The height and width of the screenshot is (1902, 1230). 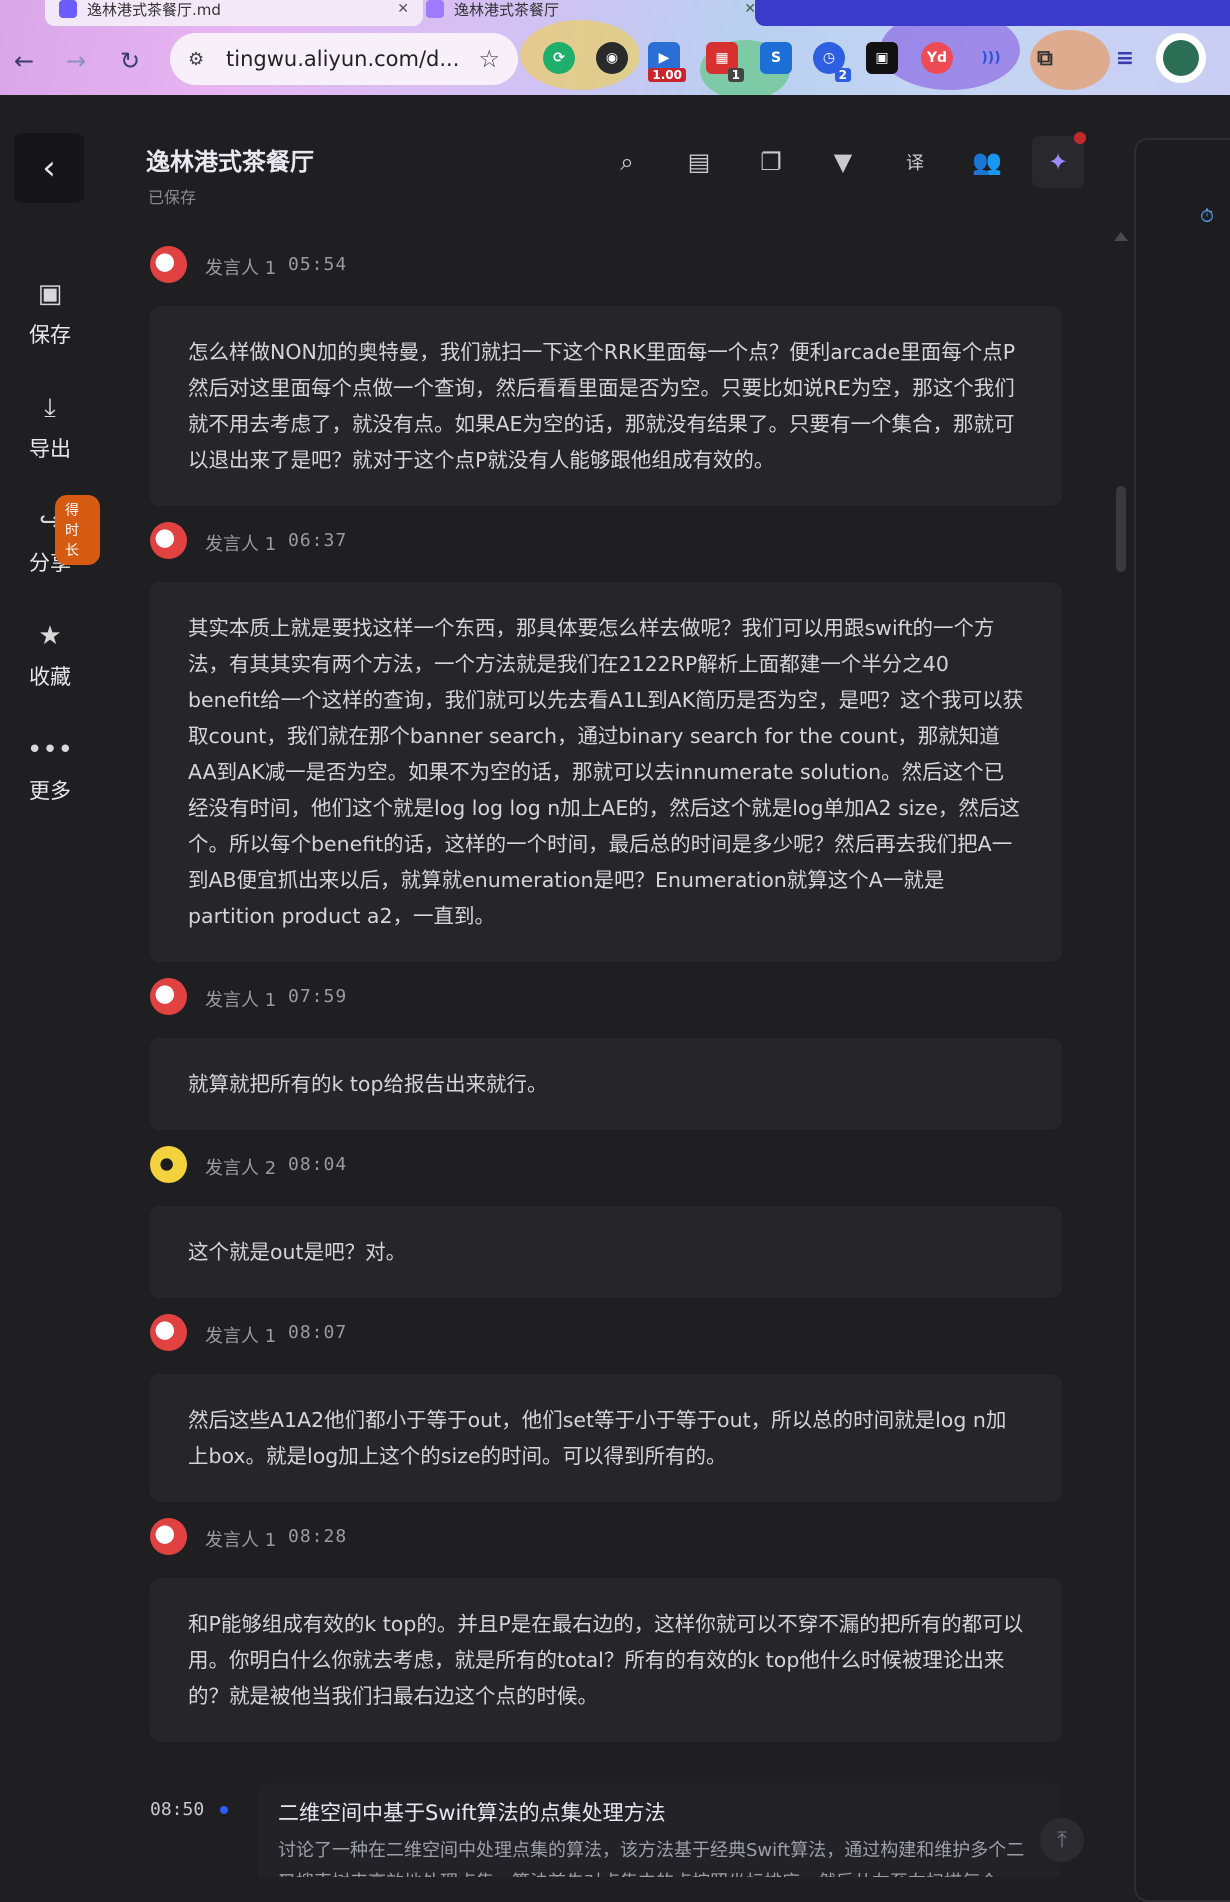 What do you see at coordinates (317, 996) in the screenshot?
I see `timestamp: 07:59` at bounding box center [317, 996].